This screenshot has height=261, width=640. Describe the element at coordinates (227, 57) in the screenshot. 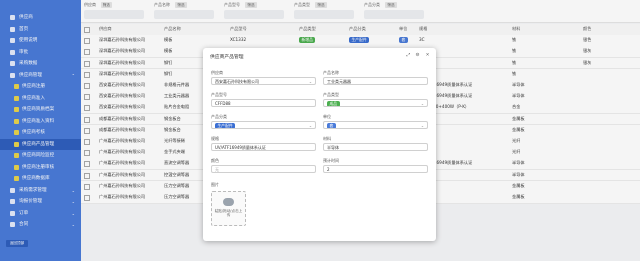

I see `dialog-title: 供应商产品管理` at that location.